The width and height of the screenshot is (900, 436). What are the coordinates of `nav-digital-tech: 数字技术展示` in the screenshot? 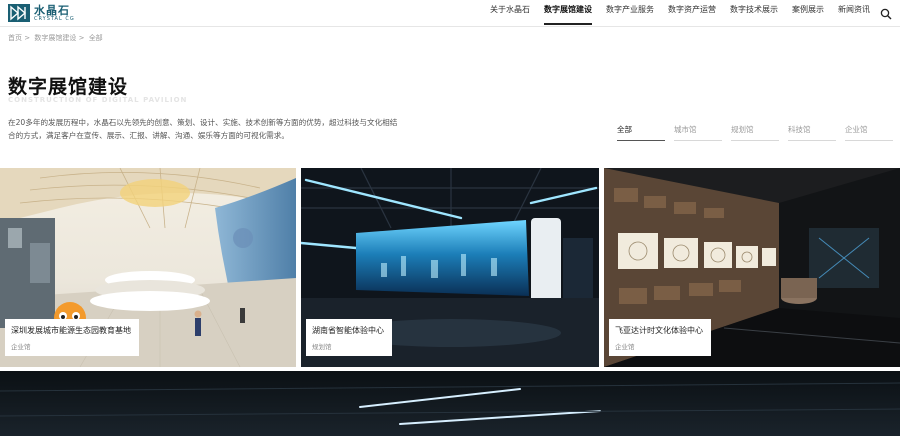 It's located at (754, 13).